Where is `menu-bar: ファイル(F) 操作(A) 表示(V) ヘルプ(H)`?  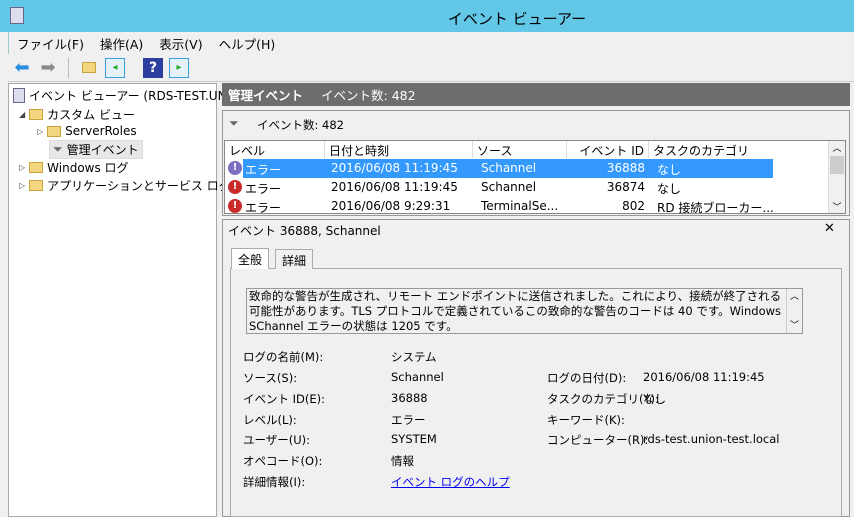
menu-bar: ファイル(F) 操作(A) 表示(V) ヘルプ(H) is located at coordinates (431, 43).